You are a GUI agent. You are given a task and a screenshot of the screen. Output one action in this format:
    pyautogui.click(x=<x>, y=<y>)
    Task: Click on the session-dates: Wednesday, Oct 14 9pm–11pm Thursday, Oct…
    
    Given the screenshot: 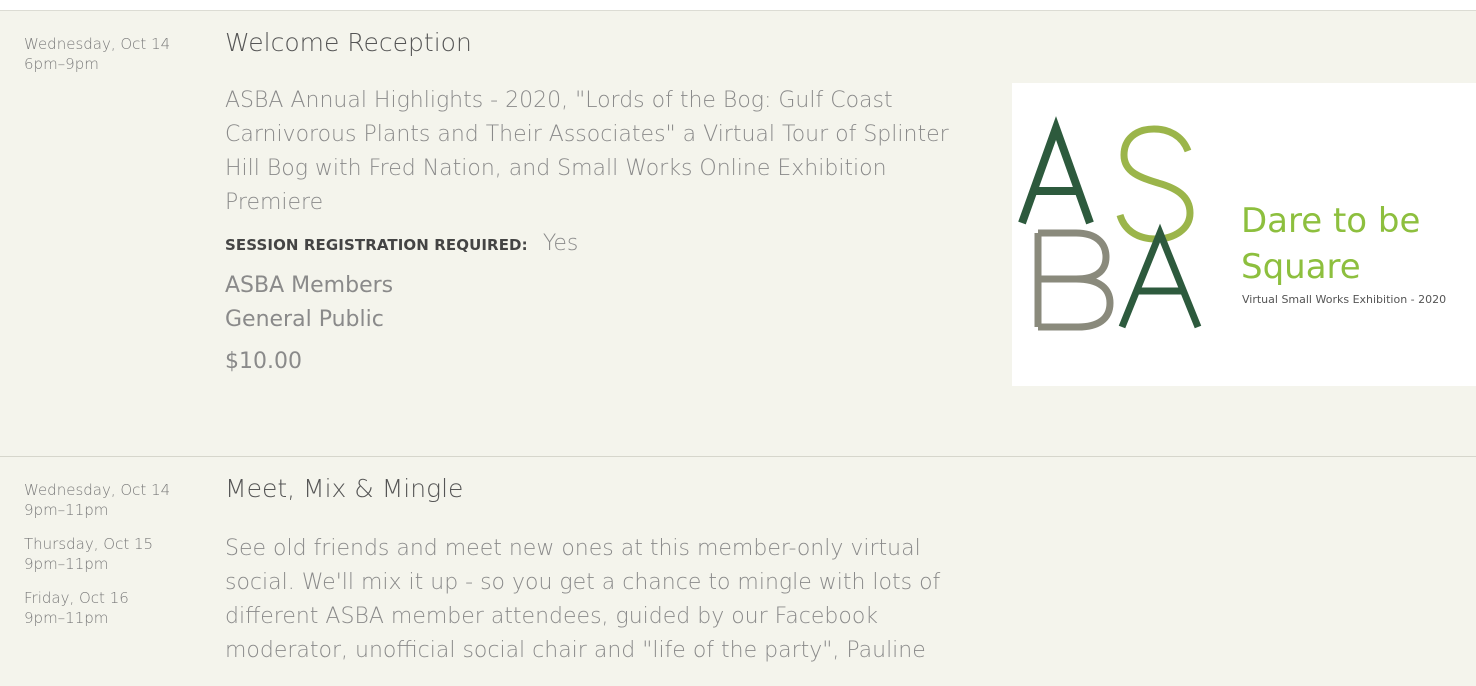 What is the action you would take?
    pyautogui.click(x=114, y=561)
    